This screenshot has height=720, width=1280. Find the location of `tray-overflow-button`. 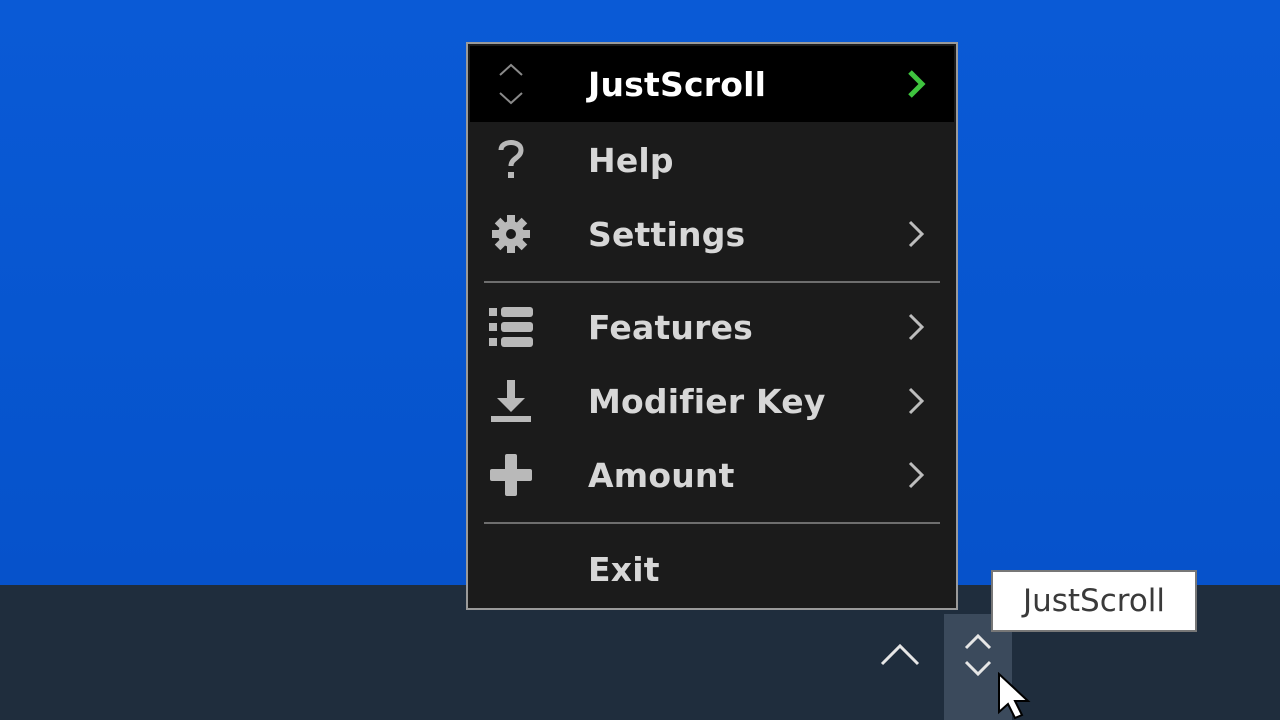

tray-overflow-button is located at coordinates (900, 654).